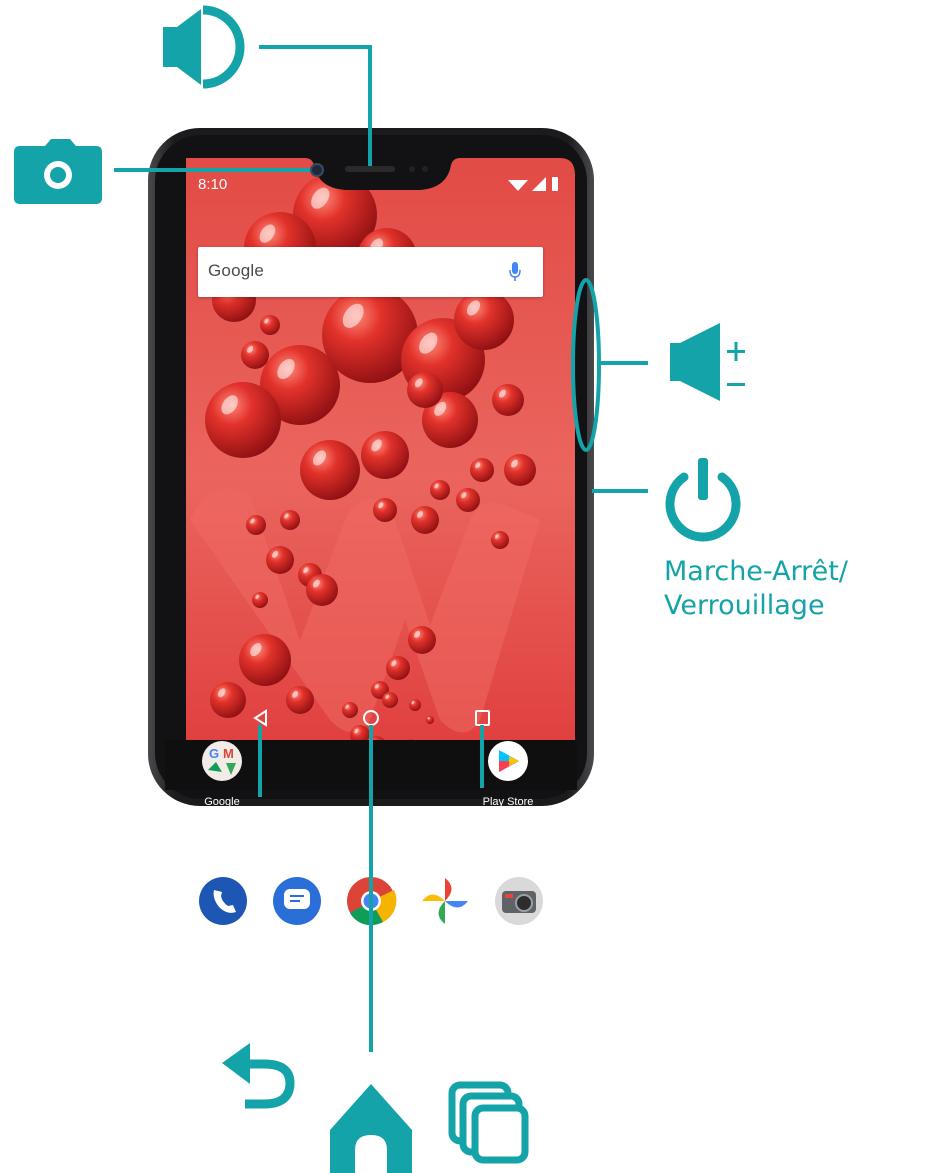 The width and height of the screenshot is (933, 1173). Describe the element at coordinates (204, 47) in the screenshot. I see `speaker-icon` at that location.